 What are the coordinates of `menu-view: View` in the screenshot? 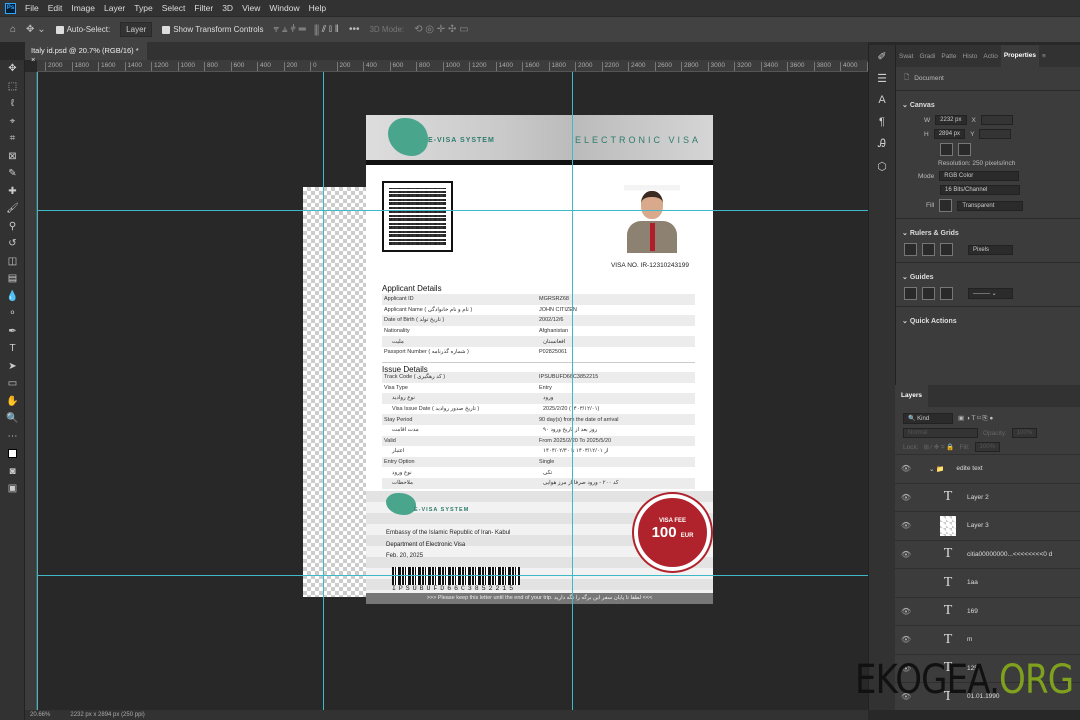 It's located at (251, 8).